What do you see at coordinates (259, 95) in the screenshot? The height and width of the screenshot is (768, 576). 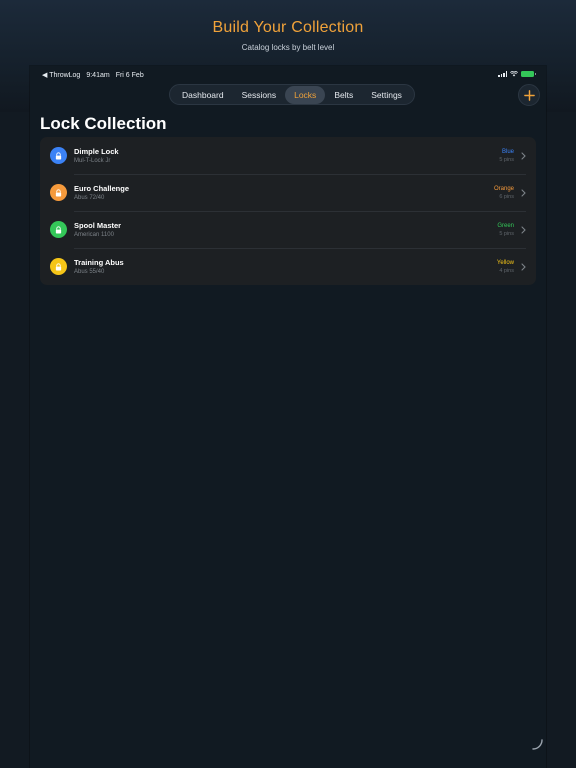 I see `tab-sessions: Sessions` at bounding box center [259, 95].